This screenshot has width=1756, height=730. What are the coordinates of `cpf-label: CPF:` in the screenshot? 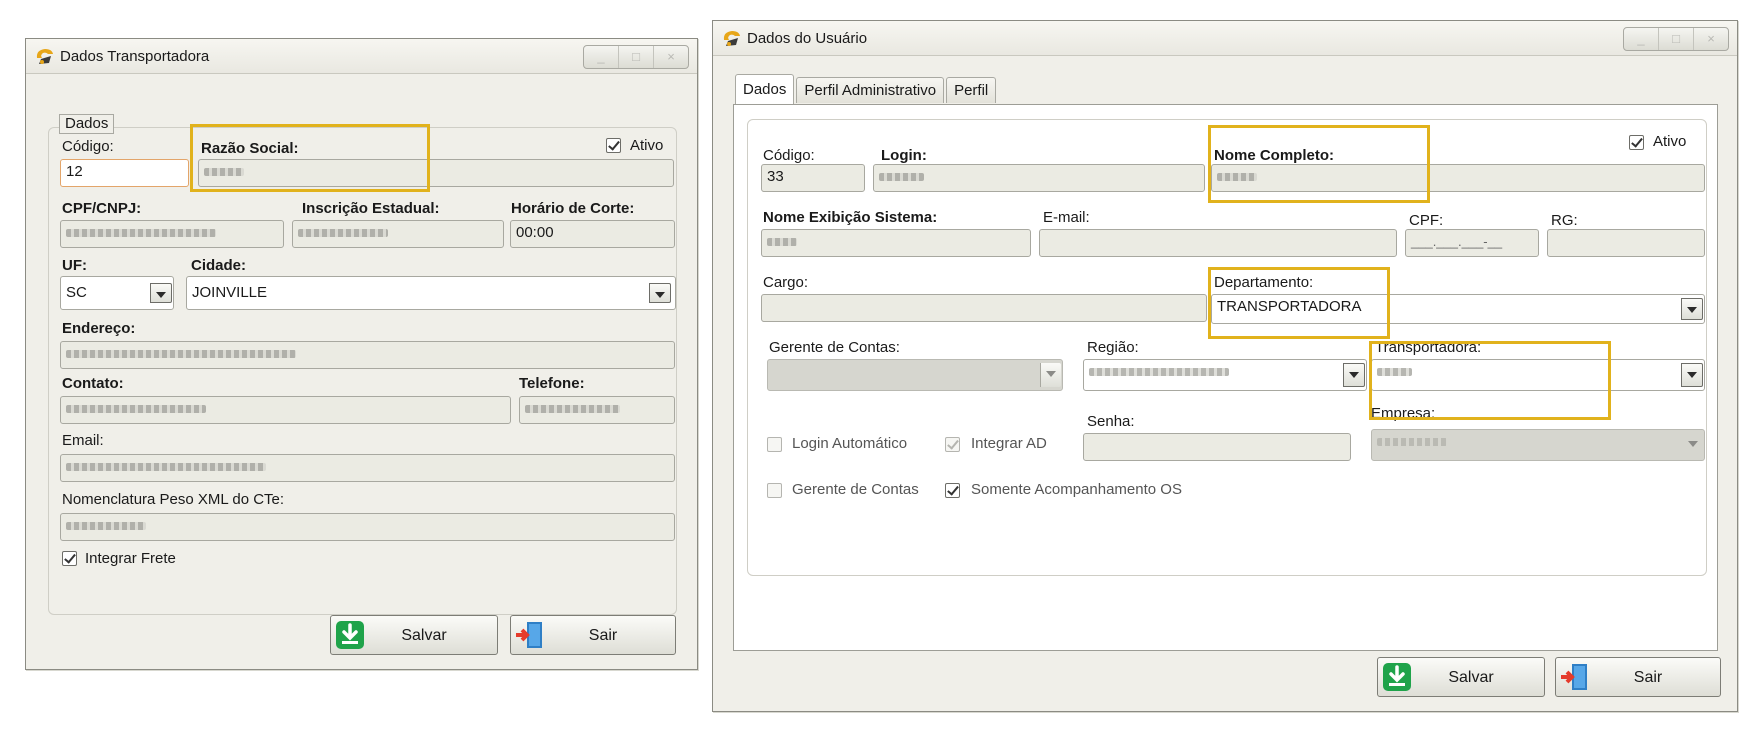 It's located at (1426, 220).